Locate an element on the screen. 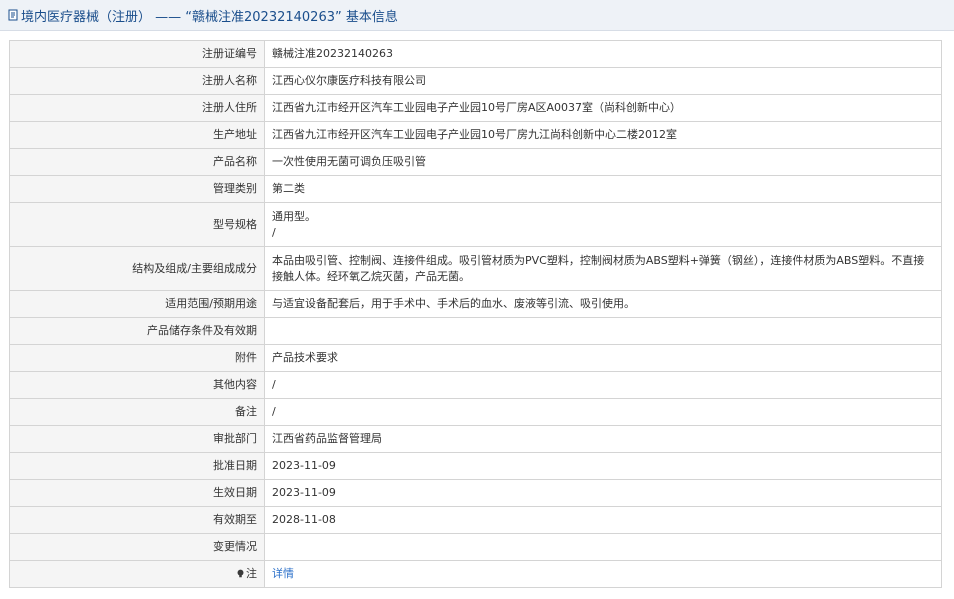 This screenshot has height=599, width=954. row-label: 结构及组成/主要组成成分 is located at coordinates (137, 268).